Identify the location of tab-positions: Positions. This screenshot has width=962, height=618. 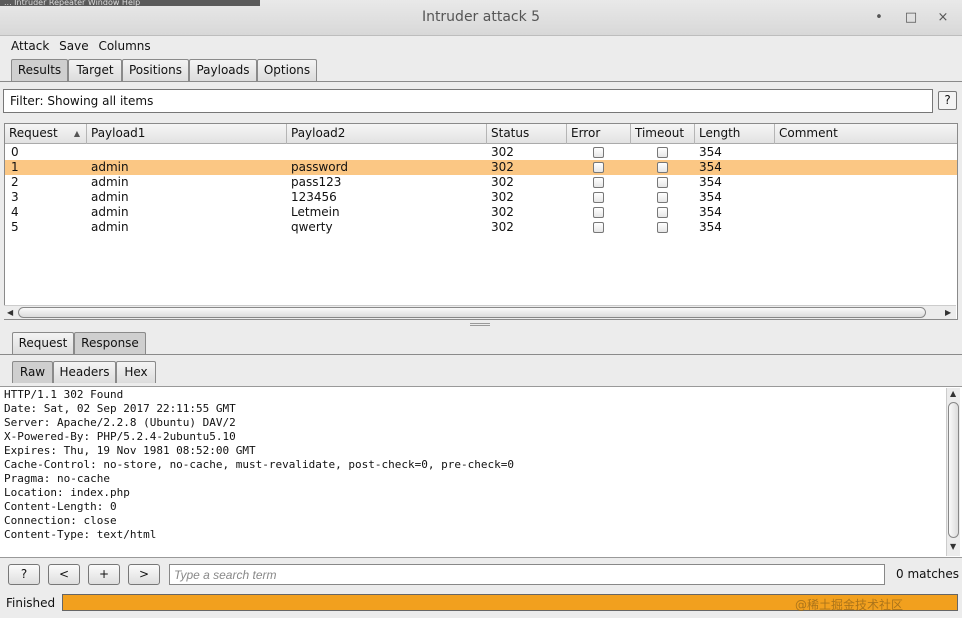
(155, 70).